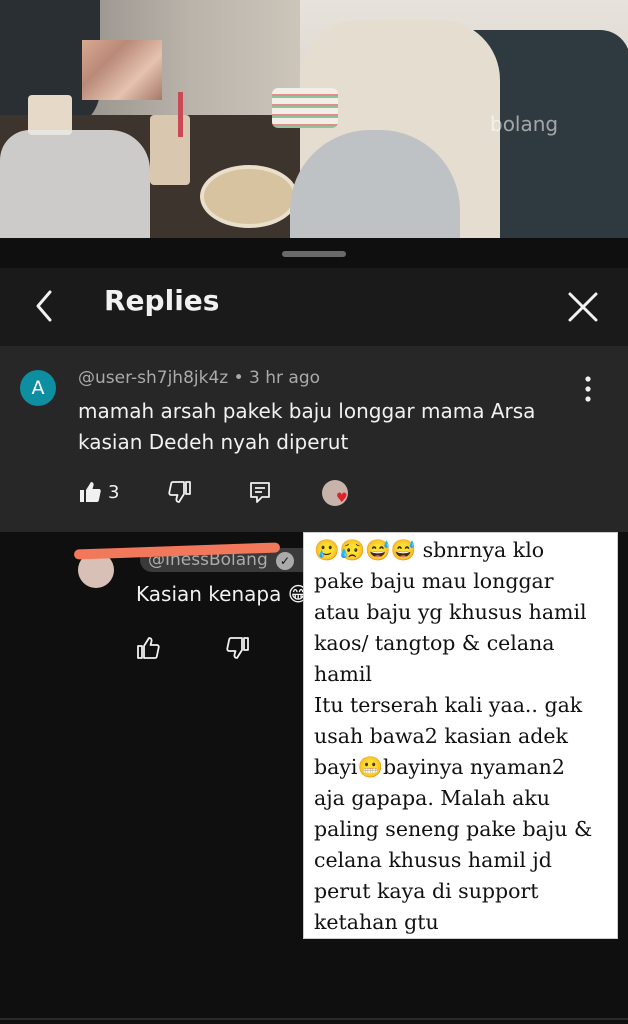  Describe the element at coordinates (314, 307) in the screenshot. I see `replies-header: Replies` at that location.